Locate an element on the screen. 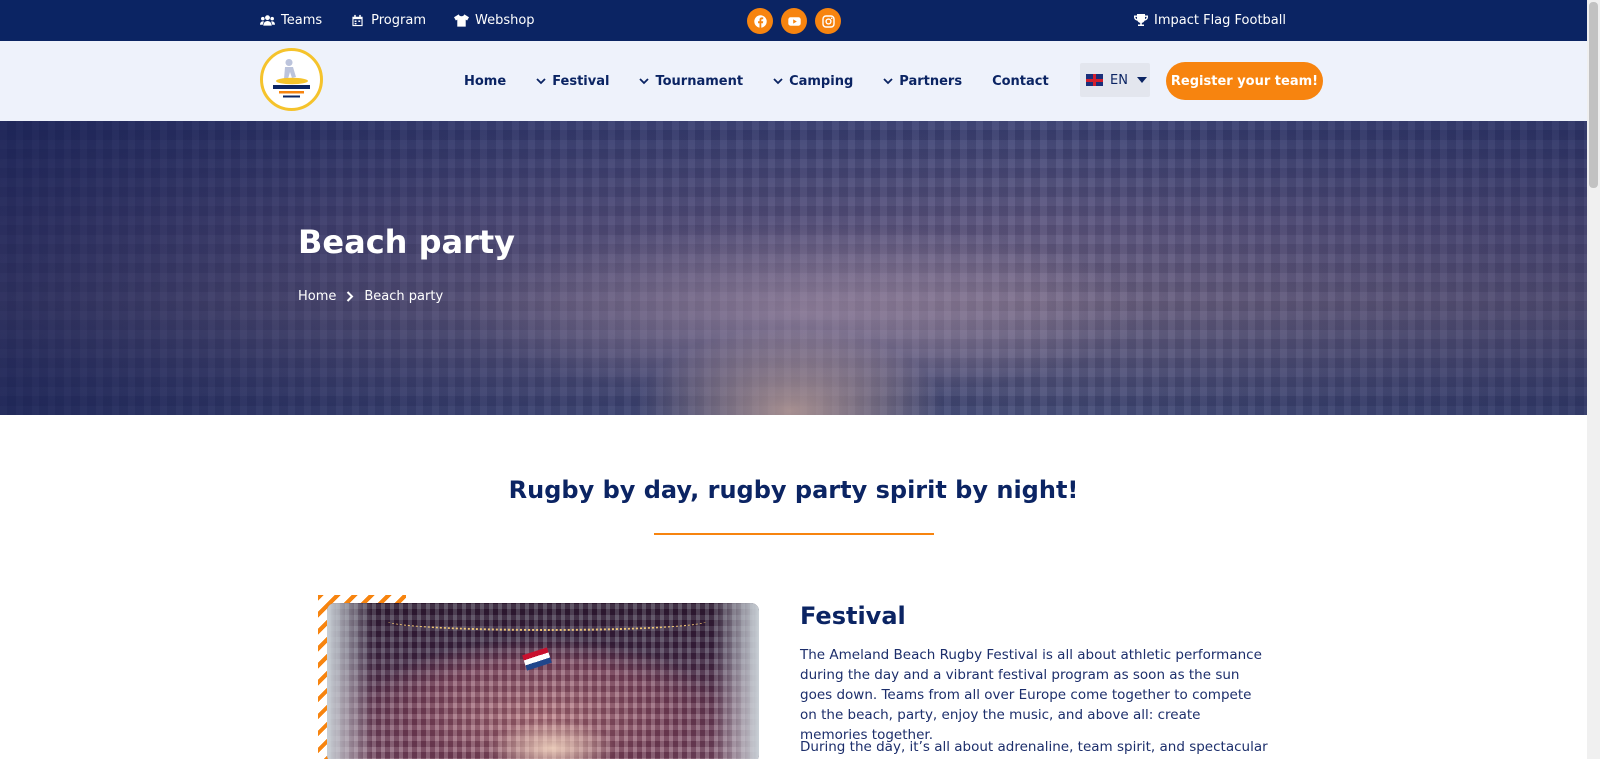  nav-item-partners-label: Partners is located at coordinates (931, 81).